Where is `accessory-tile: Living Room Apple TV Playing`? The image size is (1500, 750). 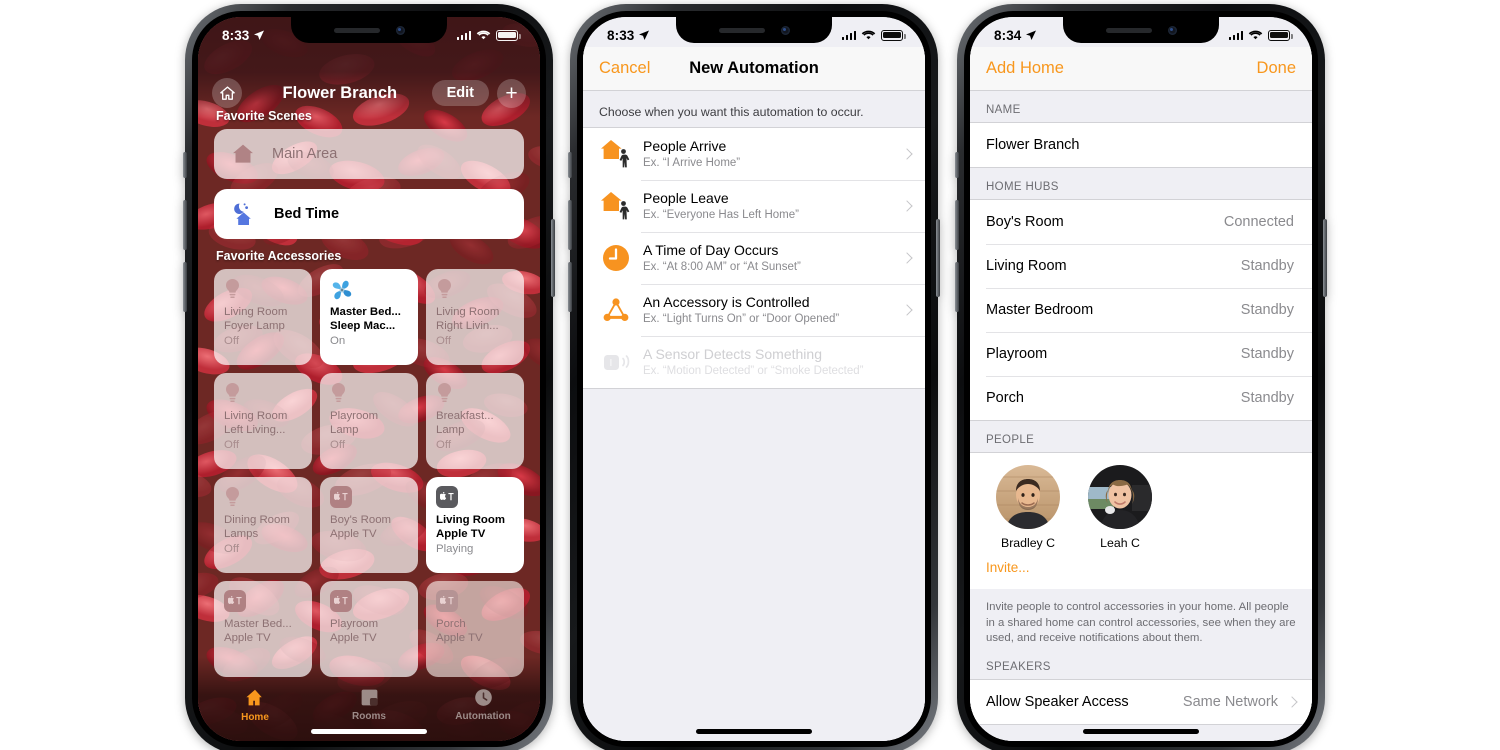
accessory-tile: Living Room Apple TV Playing is located at coordinates (475, 525).